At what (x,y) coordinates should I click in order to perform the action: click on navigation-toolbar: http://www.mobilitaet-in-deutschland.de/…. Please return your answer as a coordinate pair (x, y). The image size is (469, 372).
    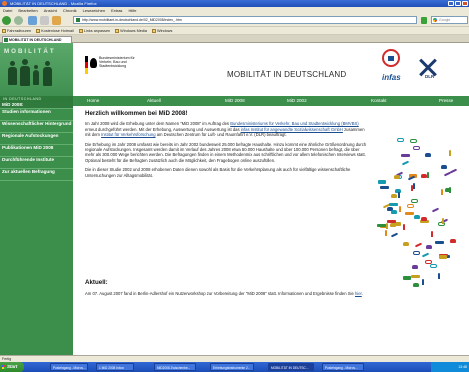
    Looking at the image, I should click on (234, 20).